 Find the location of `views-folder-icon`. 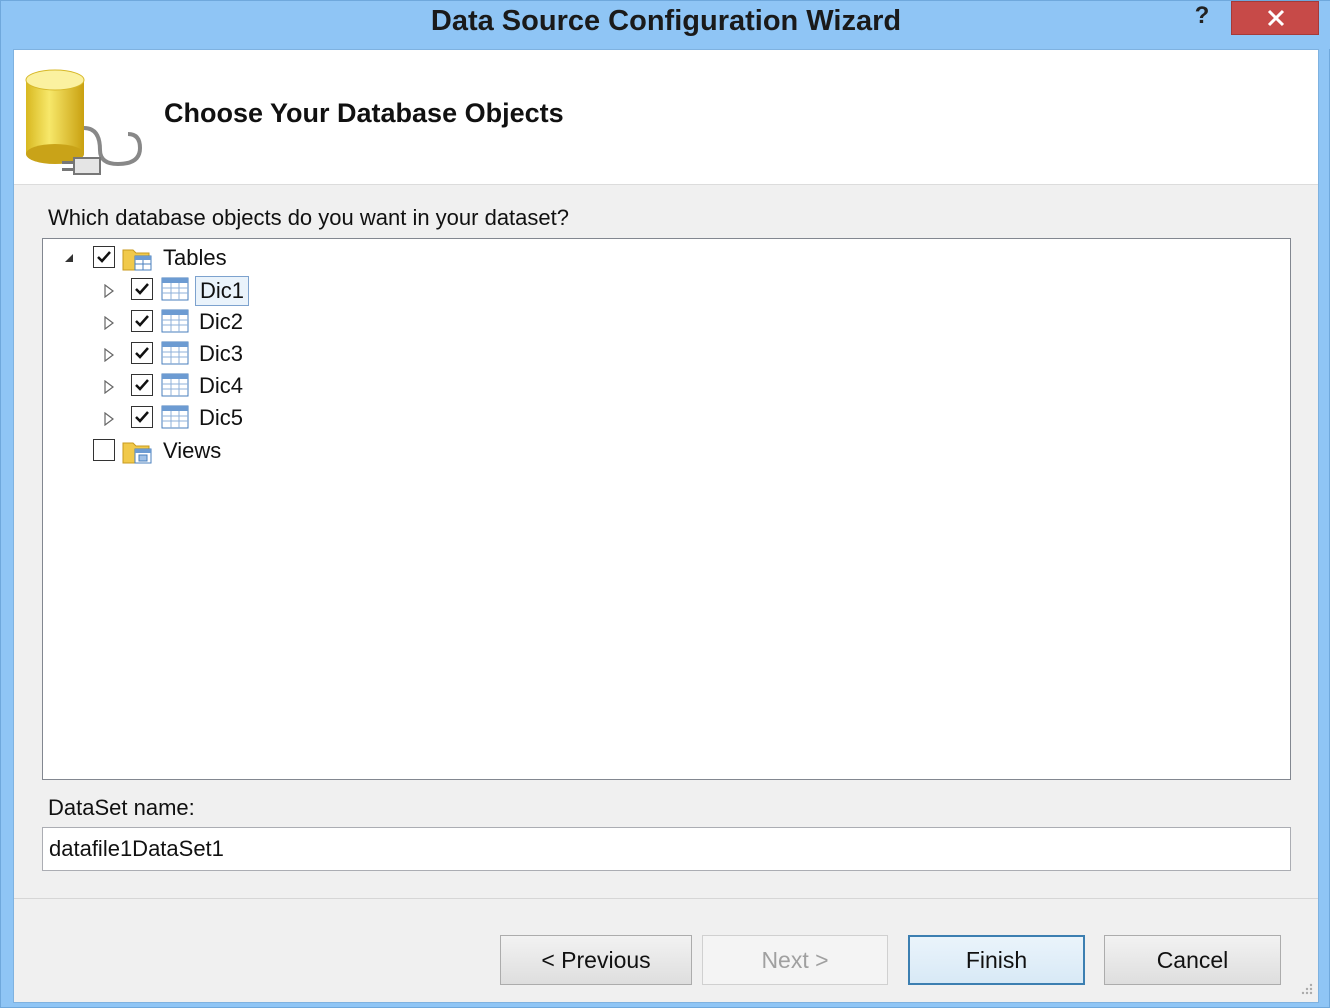

views-folder-icon is located at coordinates (137, 453).